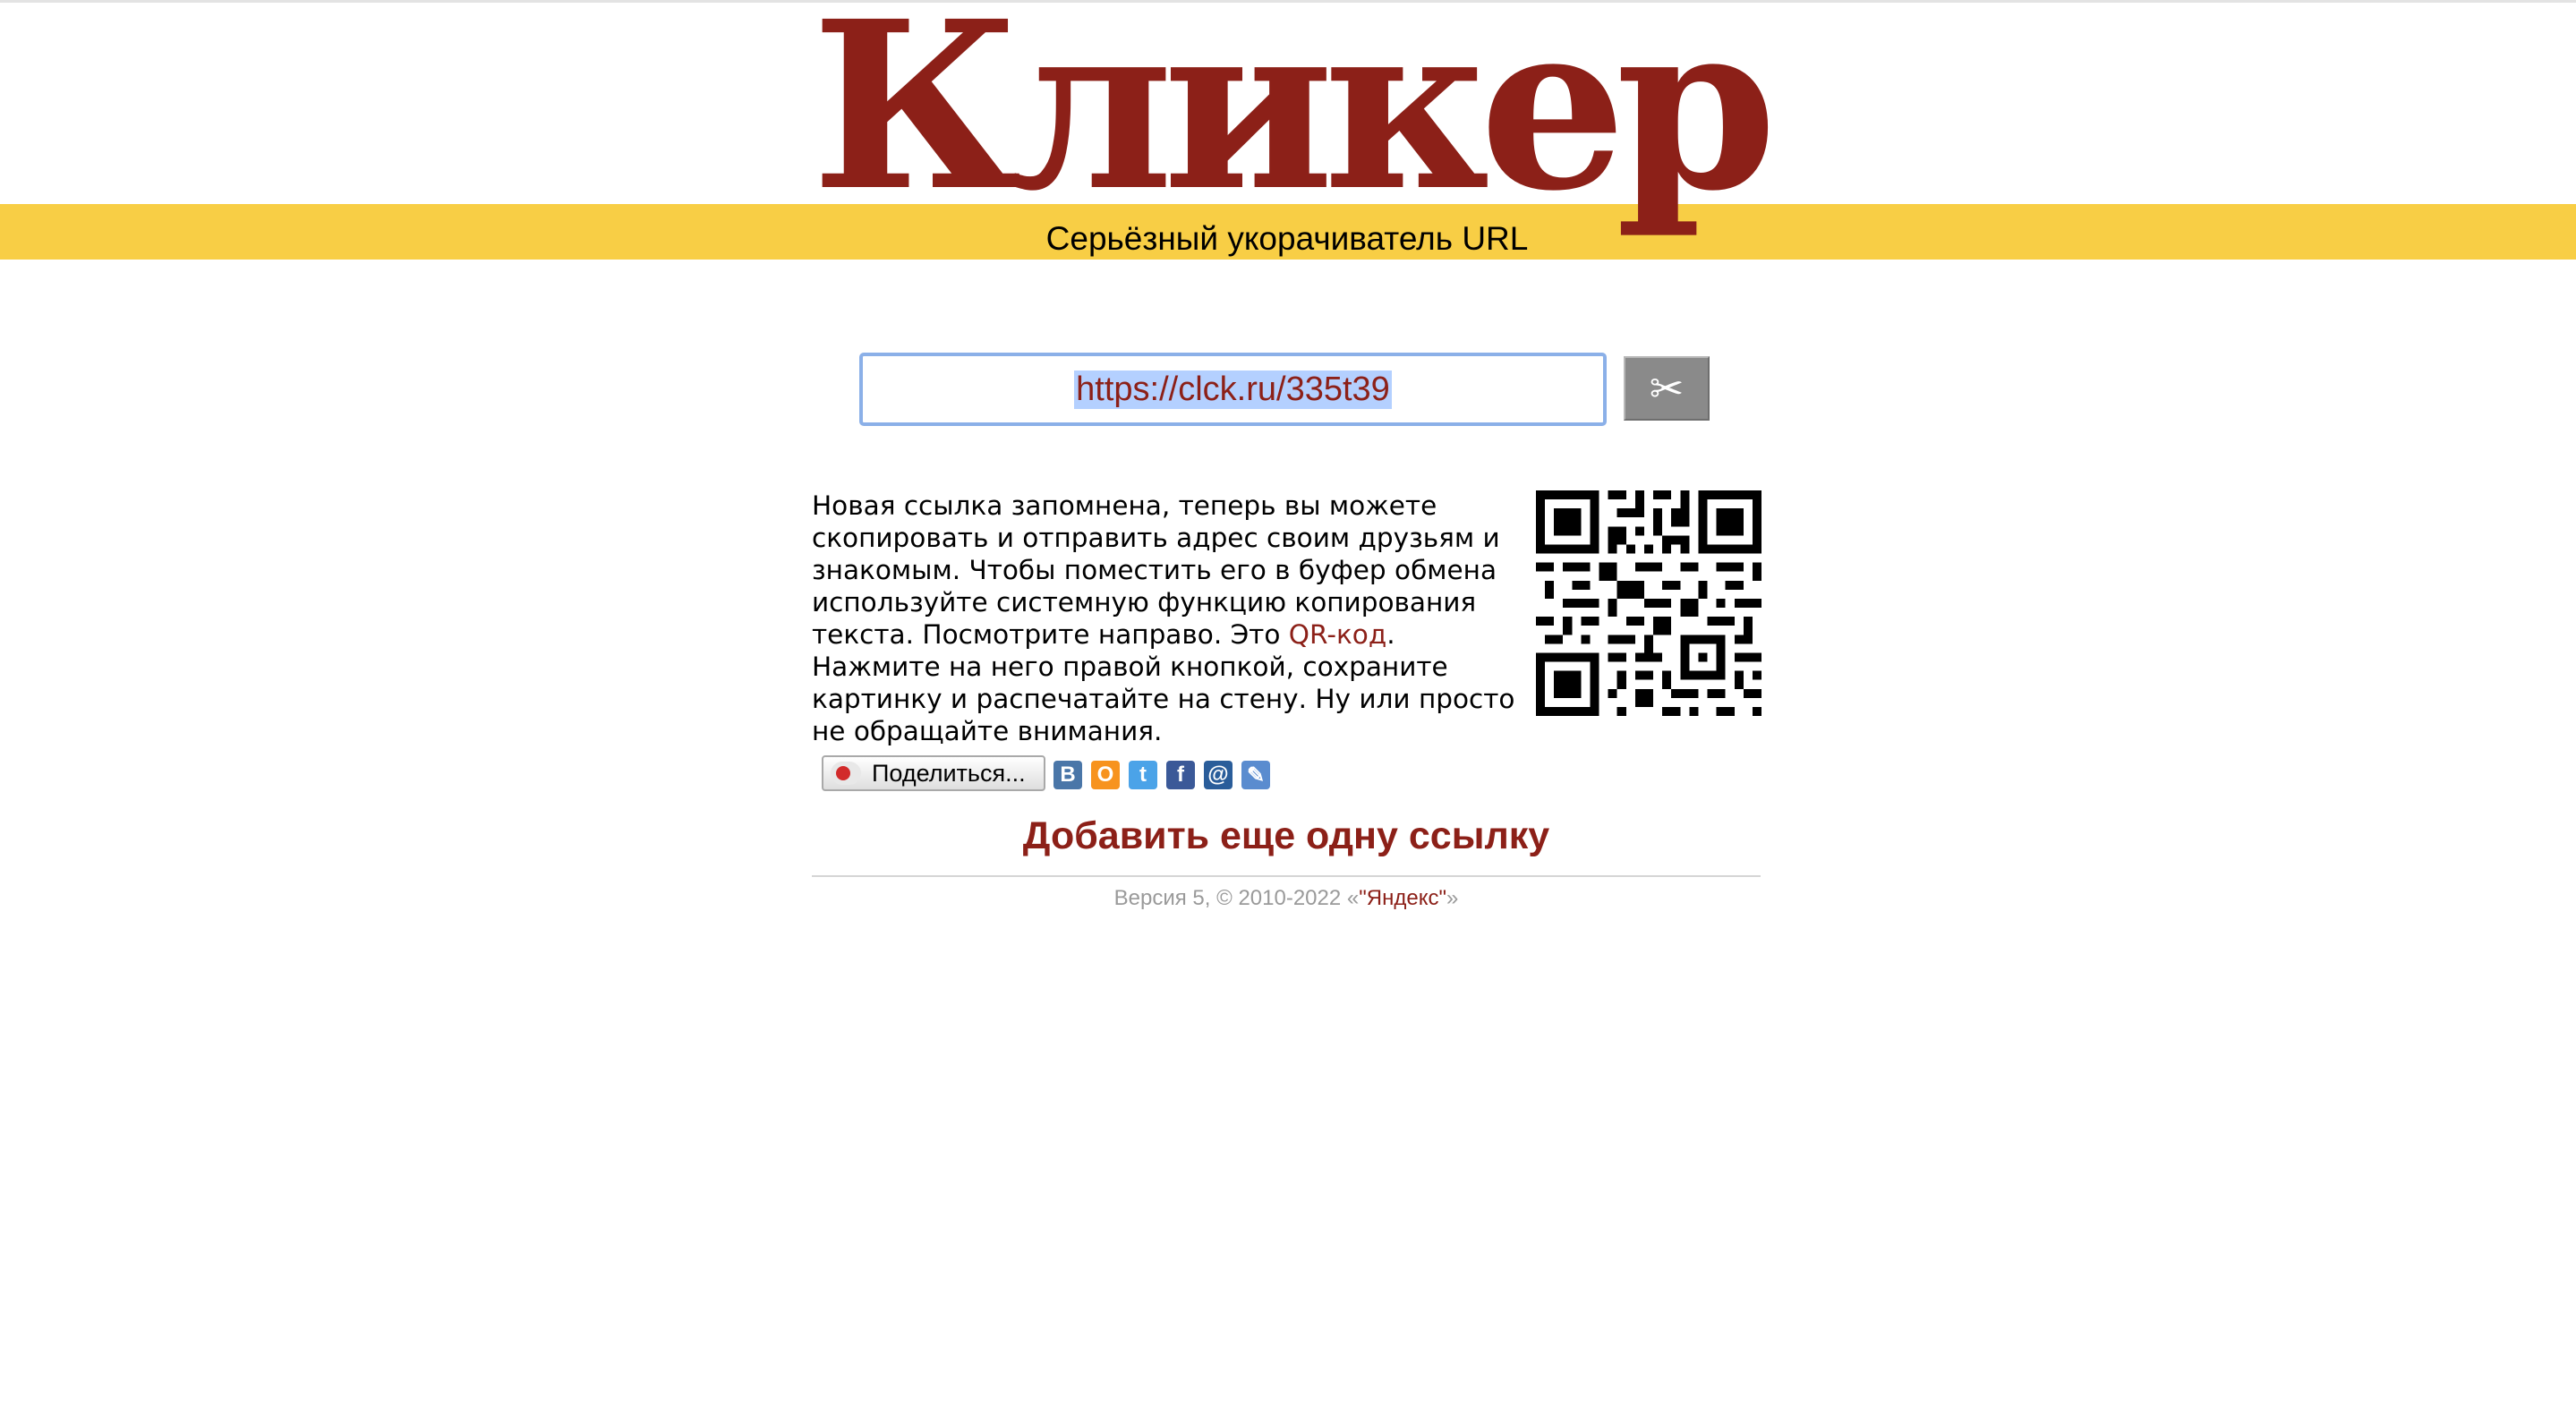 The width and height of the screenshot is (2576, 1414). What do you see at coordinates (1180, 775) in the screenshot?
I see `facebook-icon: f` at bounding box center [1180, 775].